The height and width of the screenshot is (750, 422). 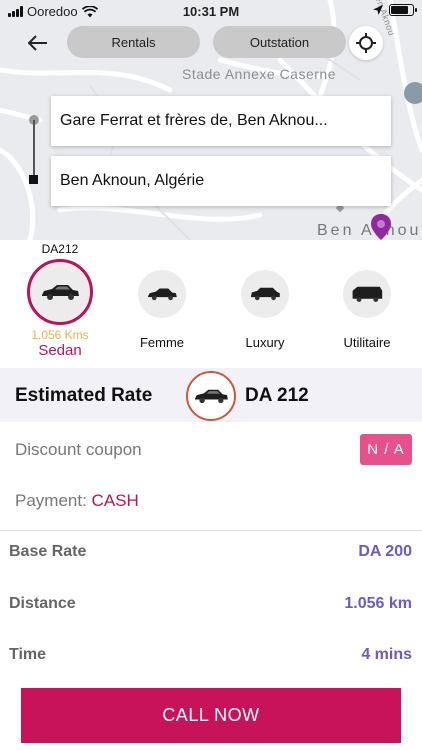 I want to click on status-right, so click(x=395, y=10).